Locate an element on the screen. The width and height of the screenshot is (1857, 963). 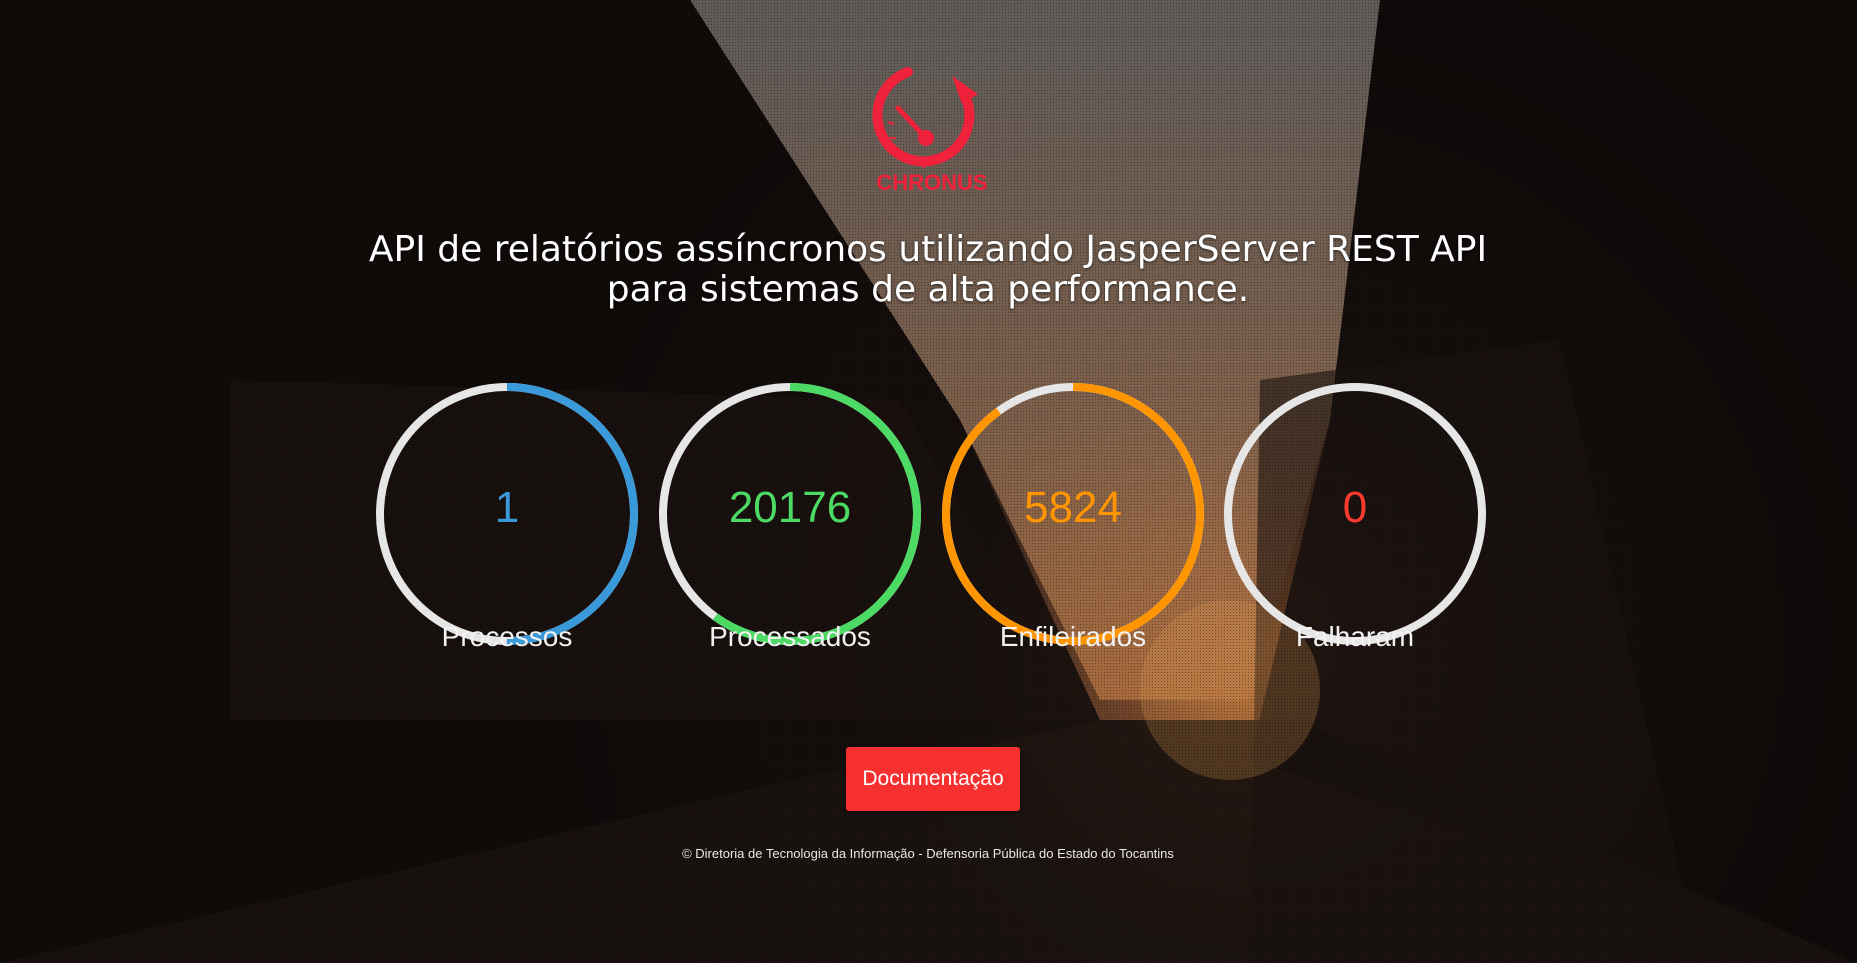
stopwatch-icon: CHRONUS is located at coordinates (930, 131).